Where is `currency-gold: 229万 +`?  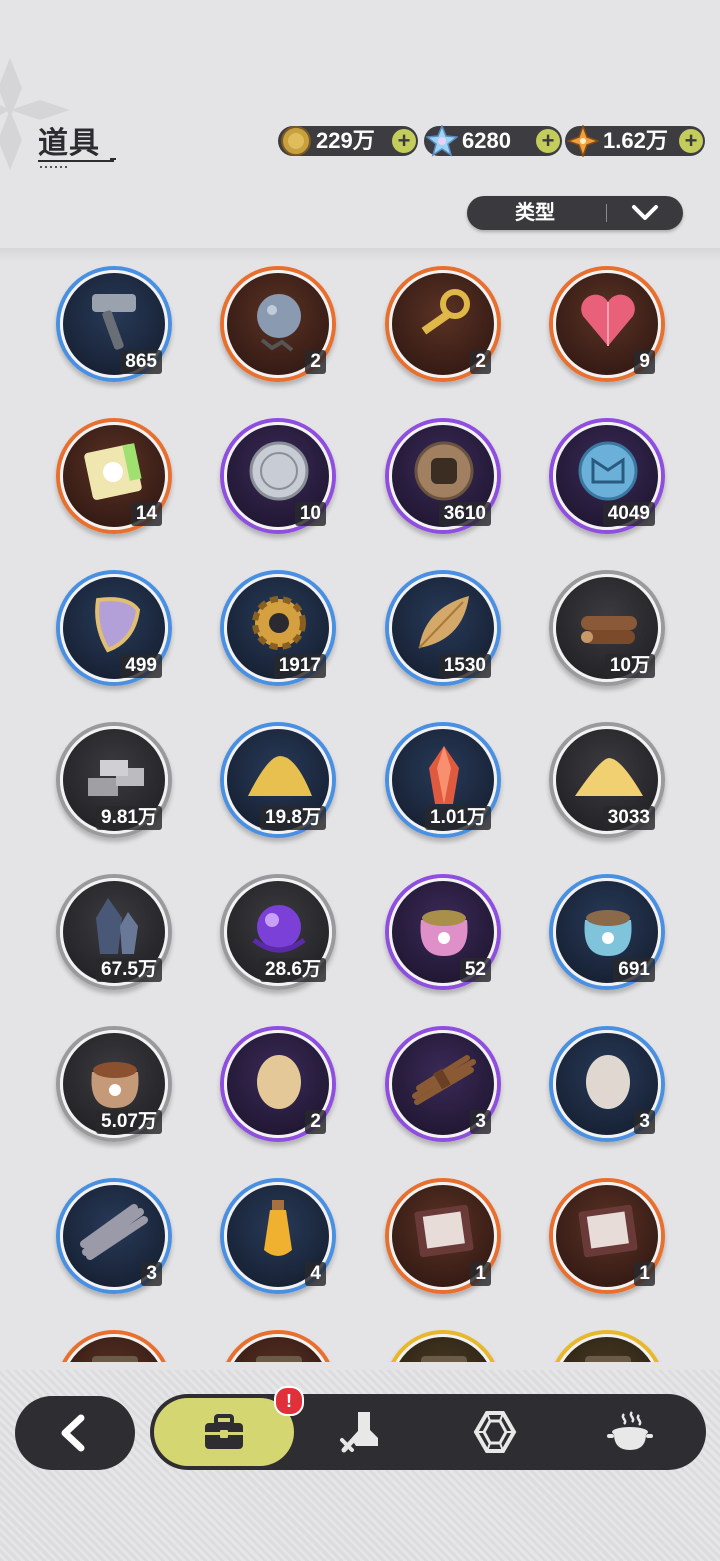 currency-gold: 229万 + is located at coordinates (348, 141).